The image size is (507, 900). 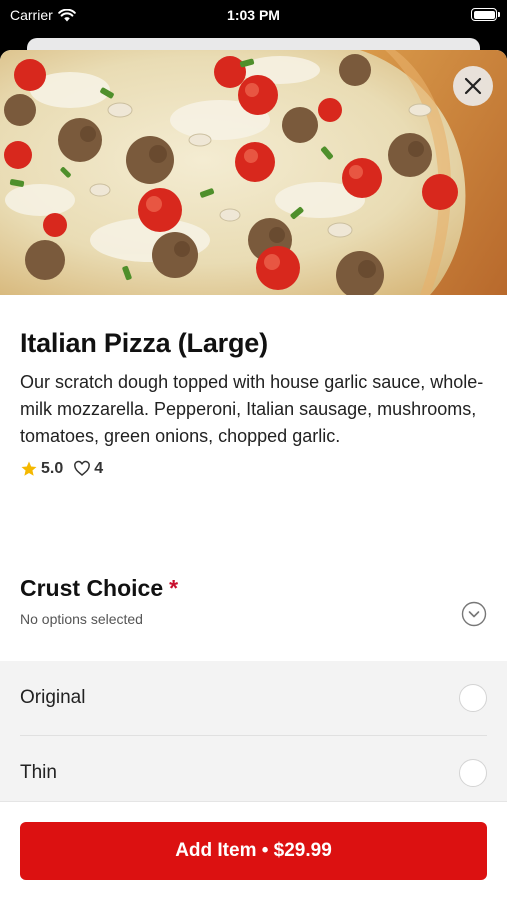 I want to click on chevron-down-icon, so click(x=474, y=614).